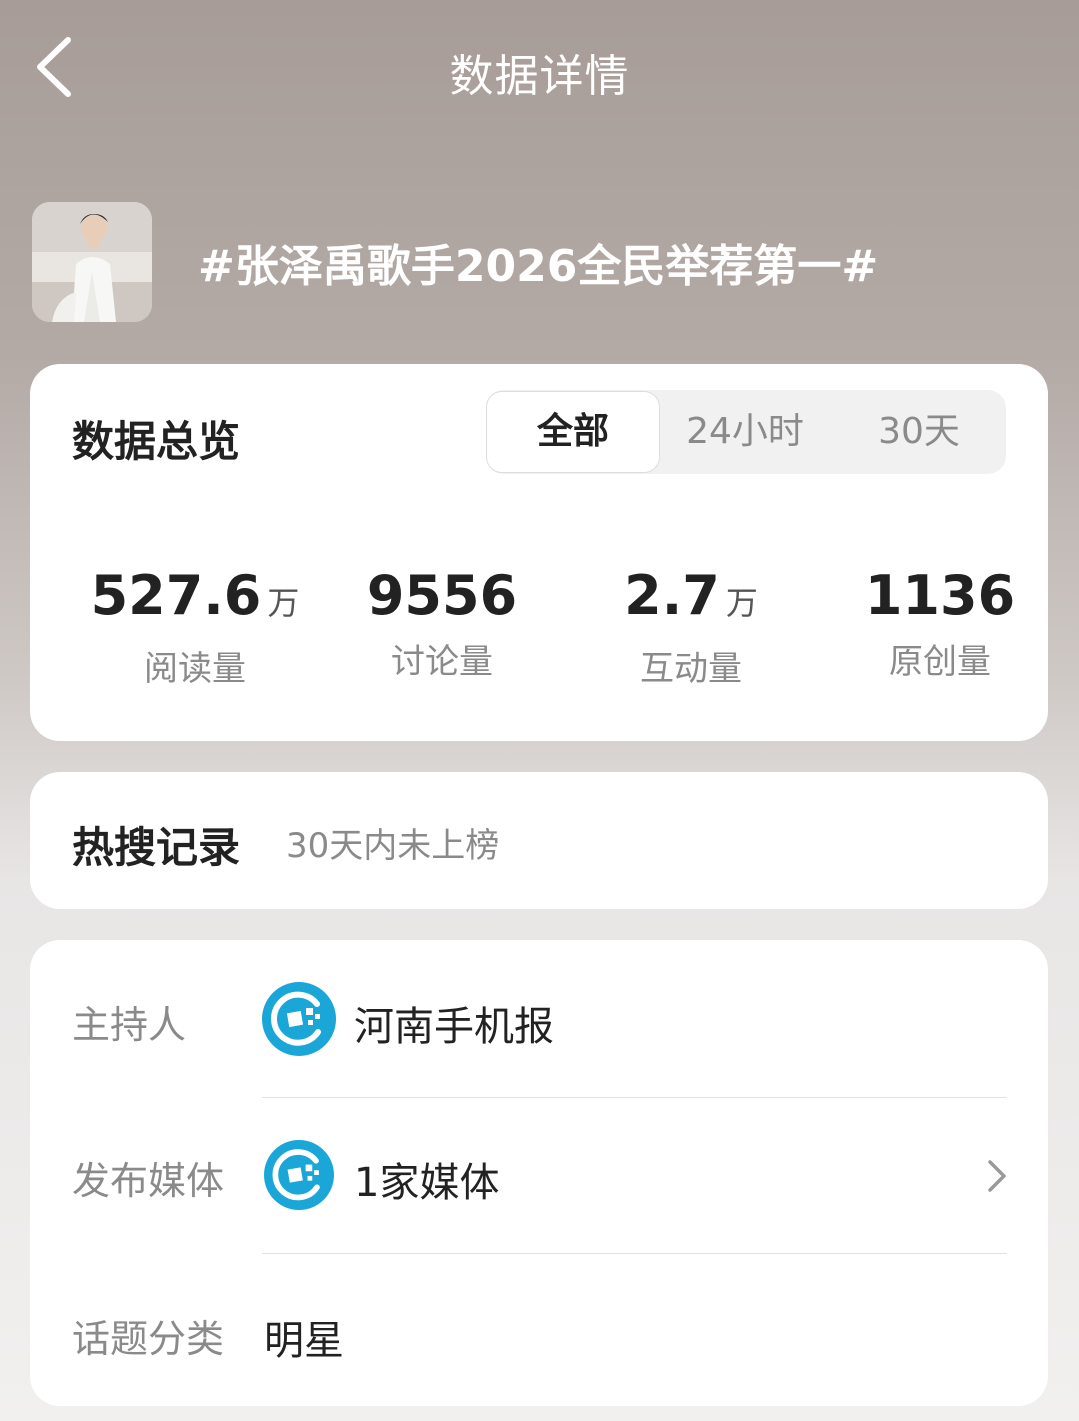 Image resolution: width=1079 pixels, height=1421 pixels. I want to click on topic-title: #张泽禹歌手2026全民举荐第一#, so click(538, 266).